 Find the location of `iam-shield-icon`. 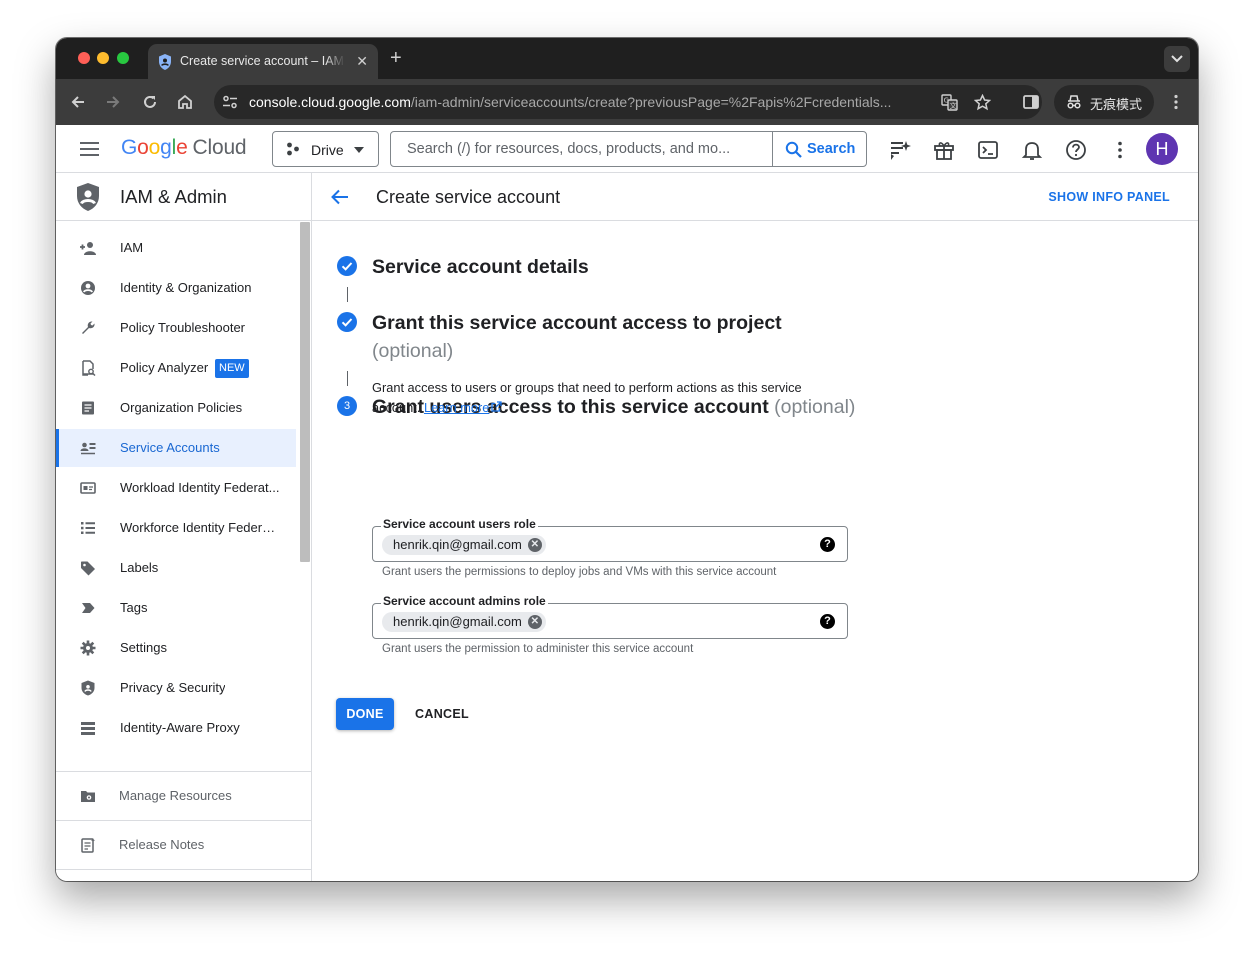

iam-shield-icon is located at coordinates (88, 197).